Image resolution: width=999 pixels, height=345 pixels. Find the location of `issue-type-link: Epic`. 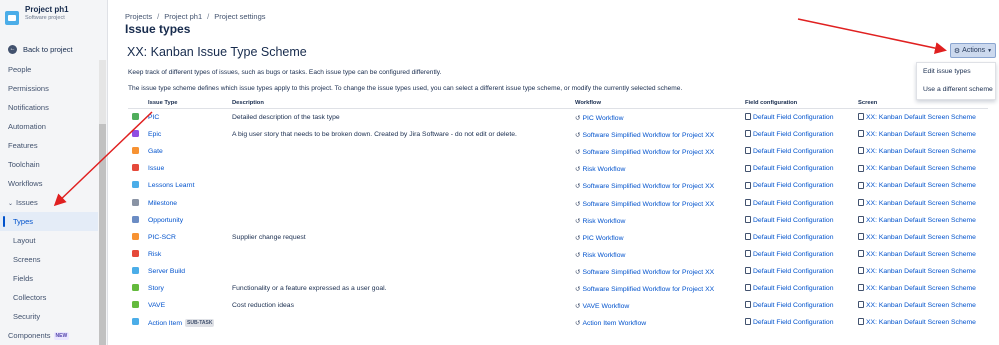

issue-type-link: Epic is located at coordinates (154, 134).